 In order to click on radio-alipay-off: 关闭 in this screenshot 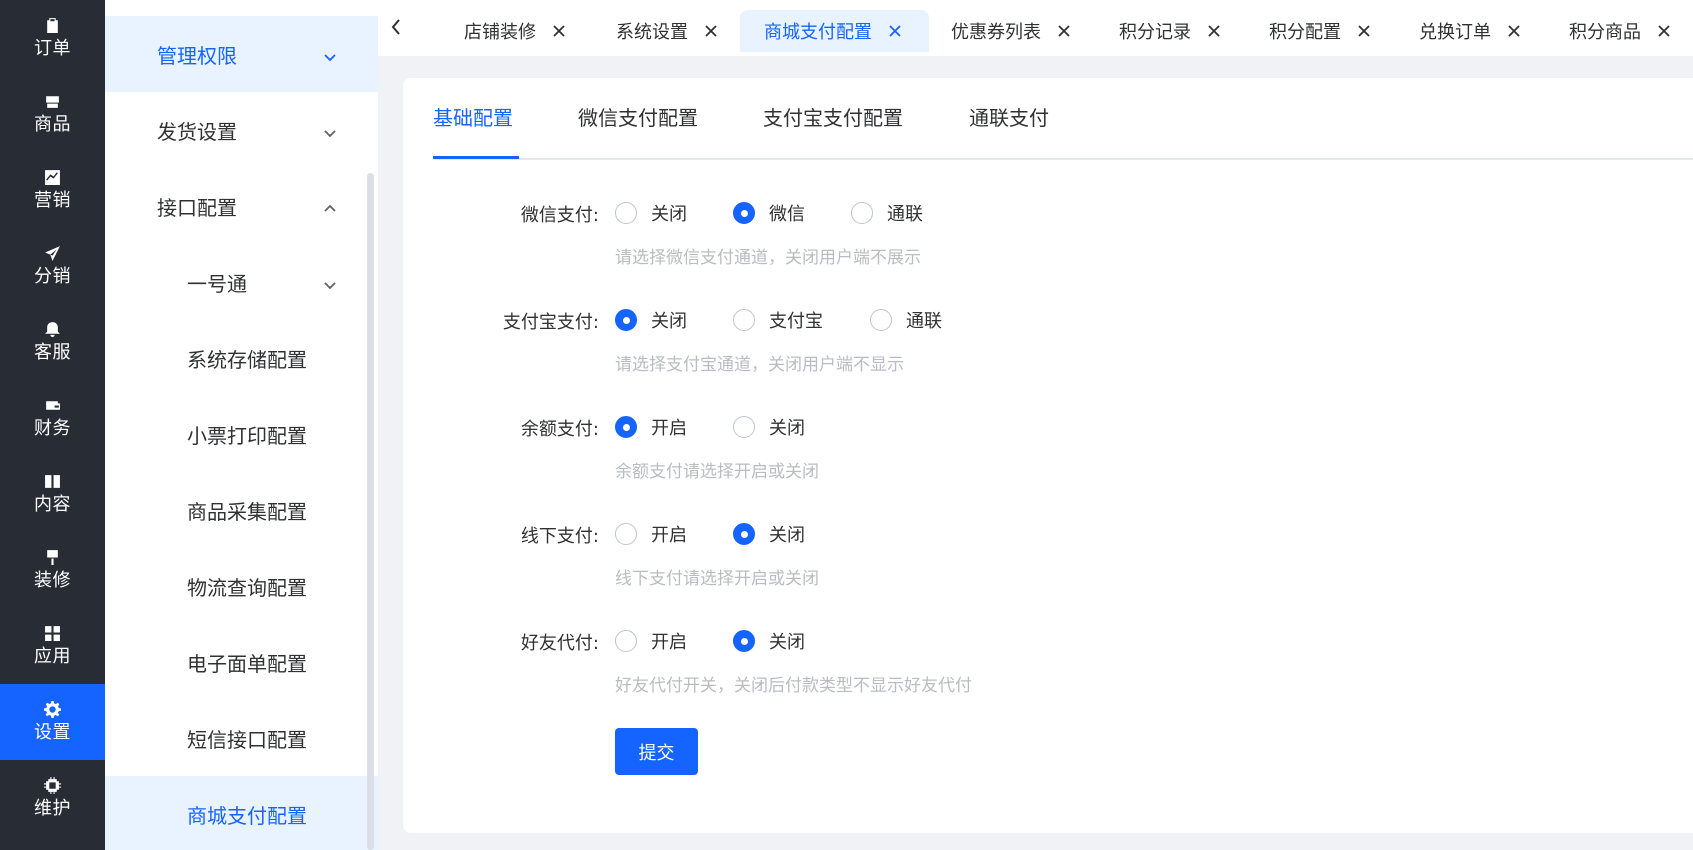, I will do `click(651, 320)`.